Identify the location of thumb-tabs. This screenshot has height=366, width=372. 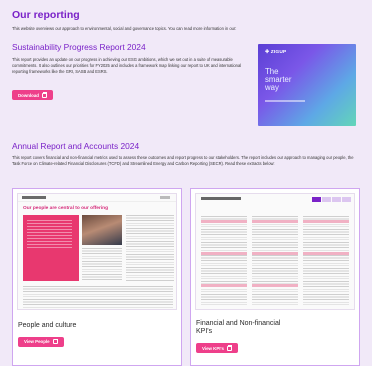
(331, 199).